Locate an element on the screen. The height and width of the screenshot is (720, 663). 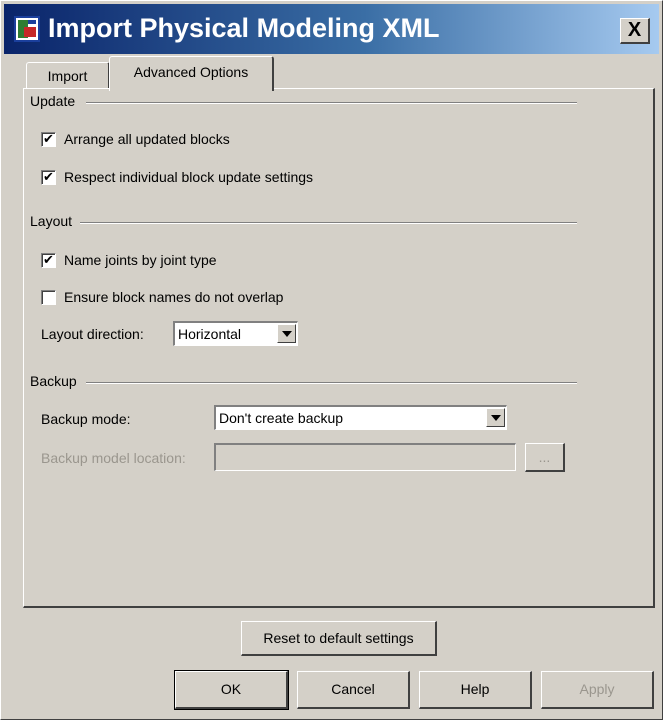
backup-mode-value: Don't create backup is located at coordinates (281, 418).